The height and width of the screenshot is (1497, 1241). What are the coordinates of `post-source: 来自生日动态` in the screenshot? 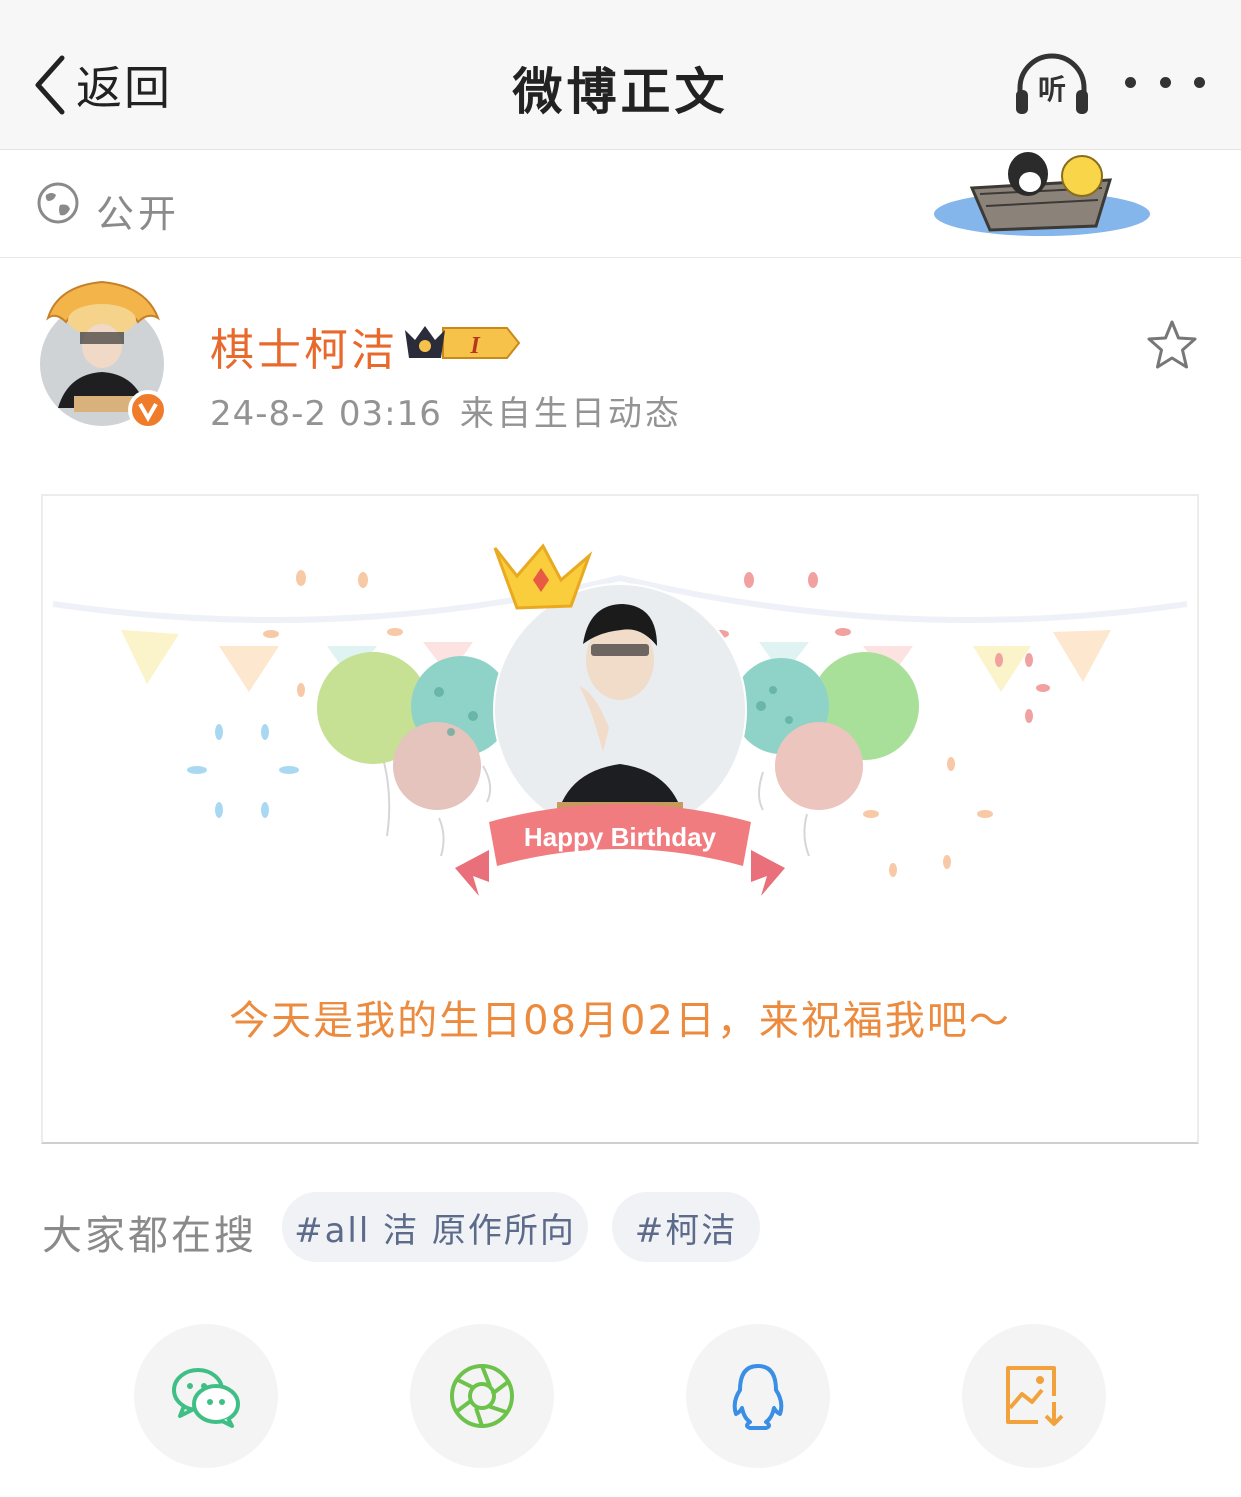 It's located at (570, 414).